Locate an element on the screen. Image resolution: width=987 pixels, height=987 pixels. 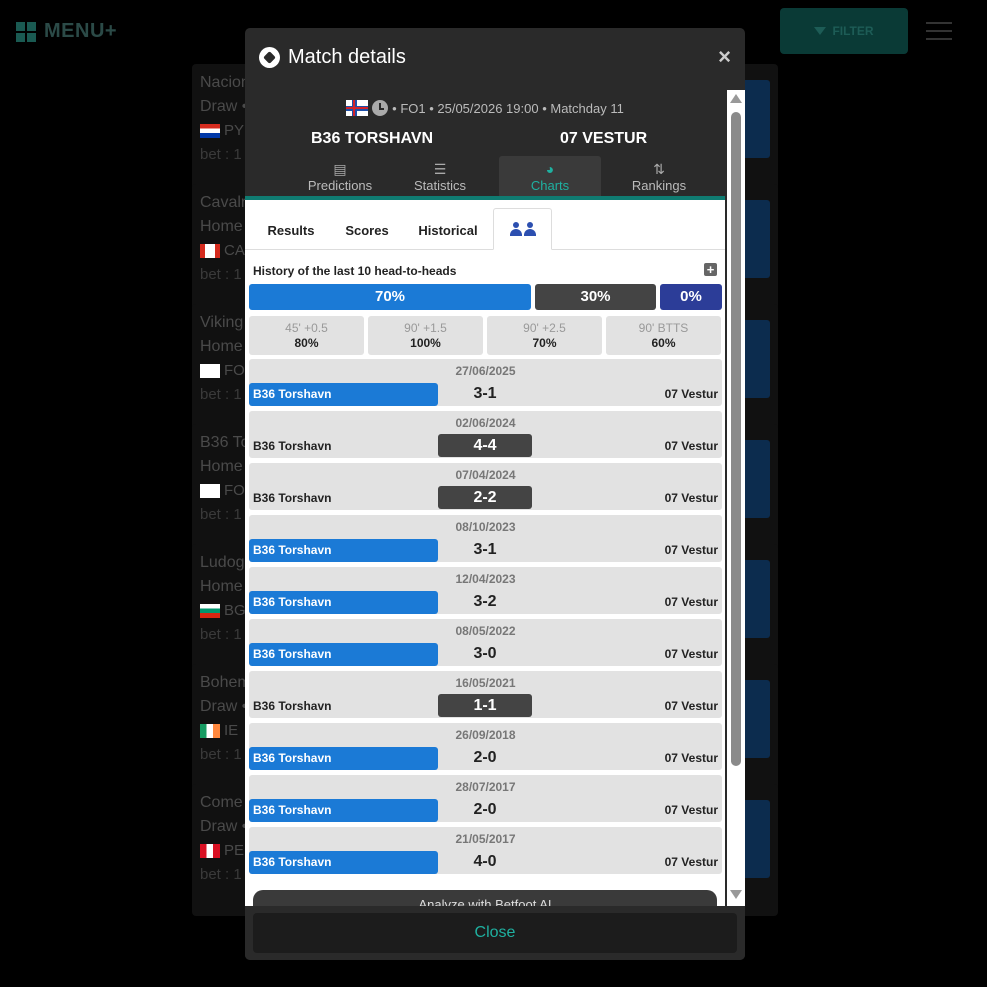
scroll-thumb is located at coordinates (736, 439).